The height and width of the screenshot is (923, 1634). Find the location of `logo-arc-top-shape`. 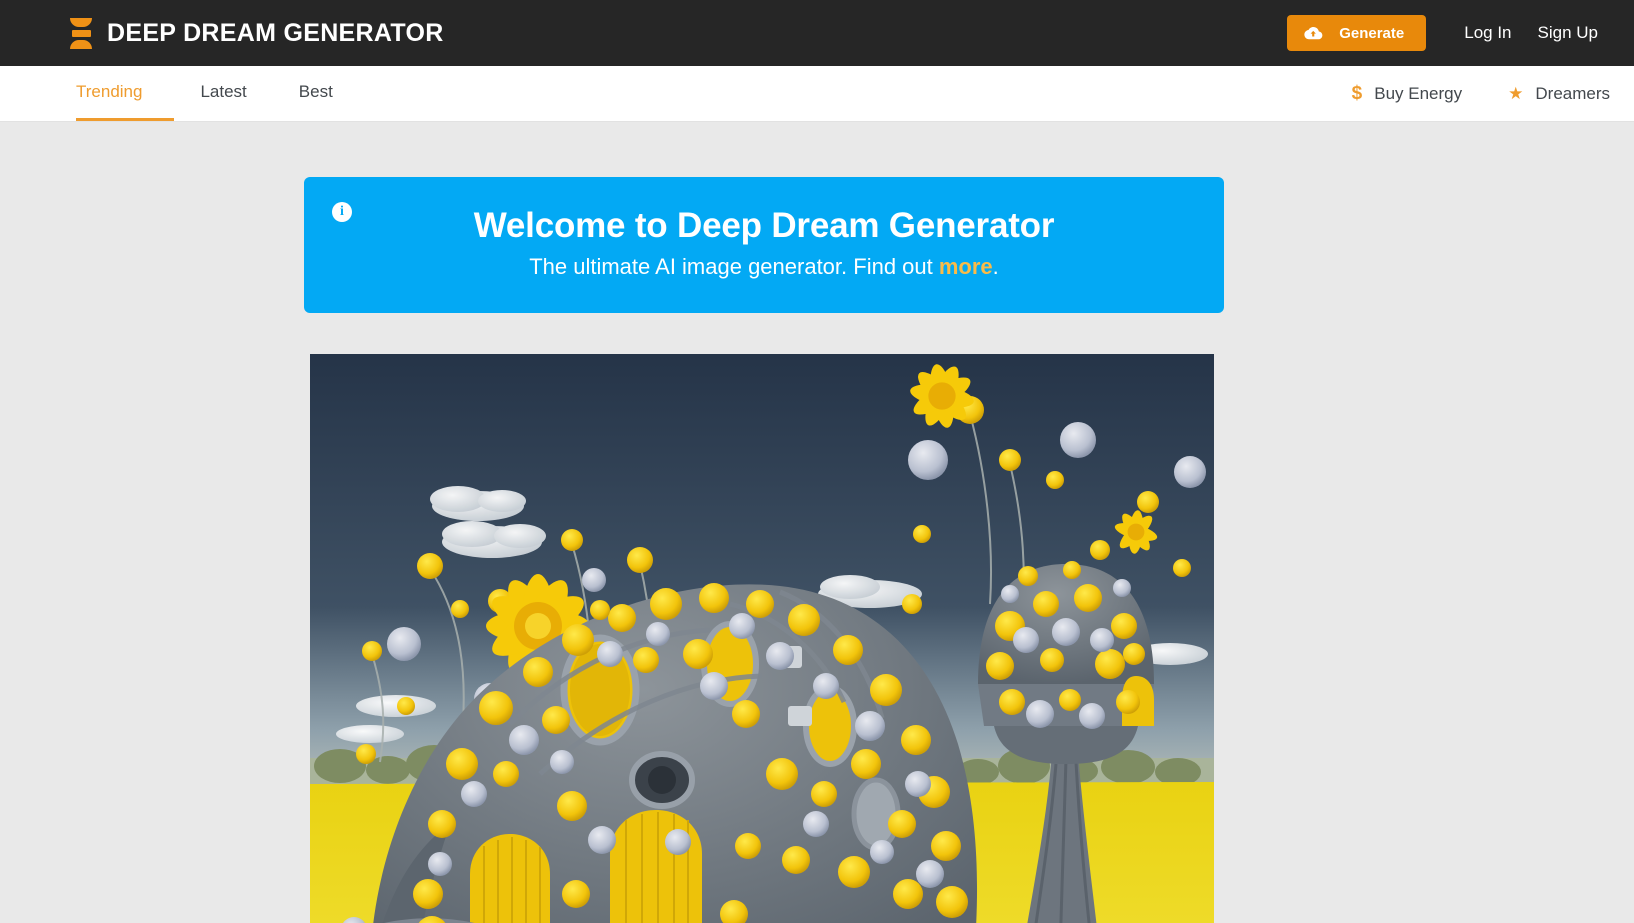

logo-arc-top-shape is located at coordinates (81, 22).